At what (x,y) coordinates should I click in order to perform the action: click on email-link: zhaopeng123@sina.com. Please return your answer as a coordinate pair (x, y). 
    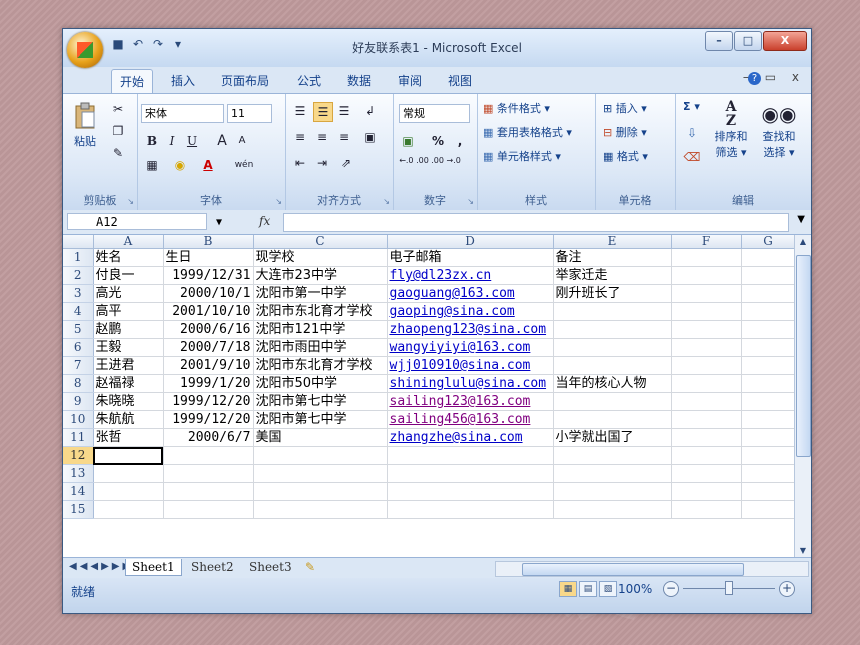
    Looking at the image, I should click on (468, 329).